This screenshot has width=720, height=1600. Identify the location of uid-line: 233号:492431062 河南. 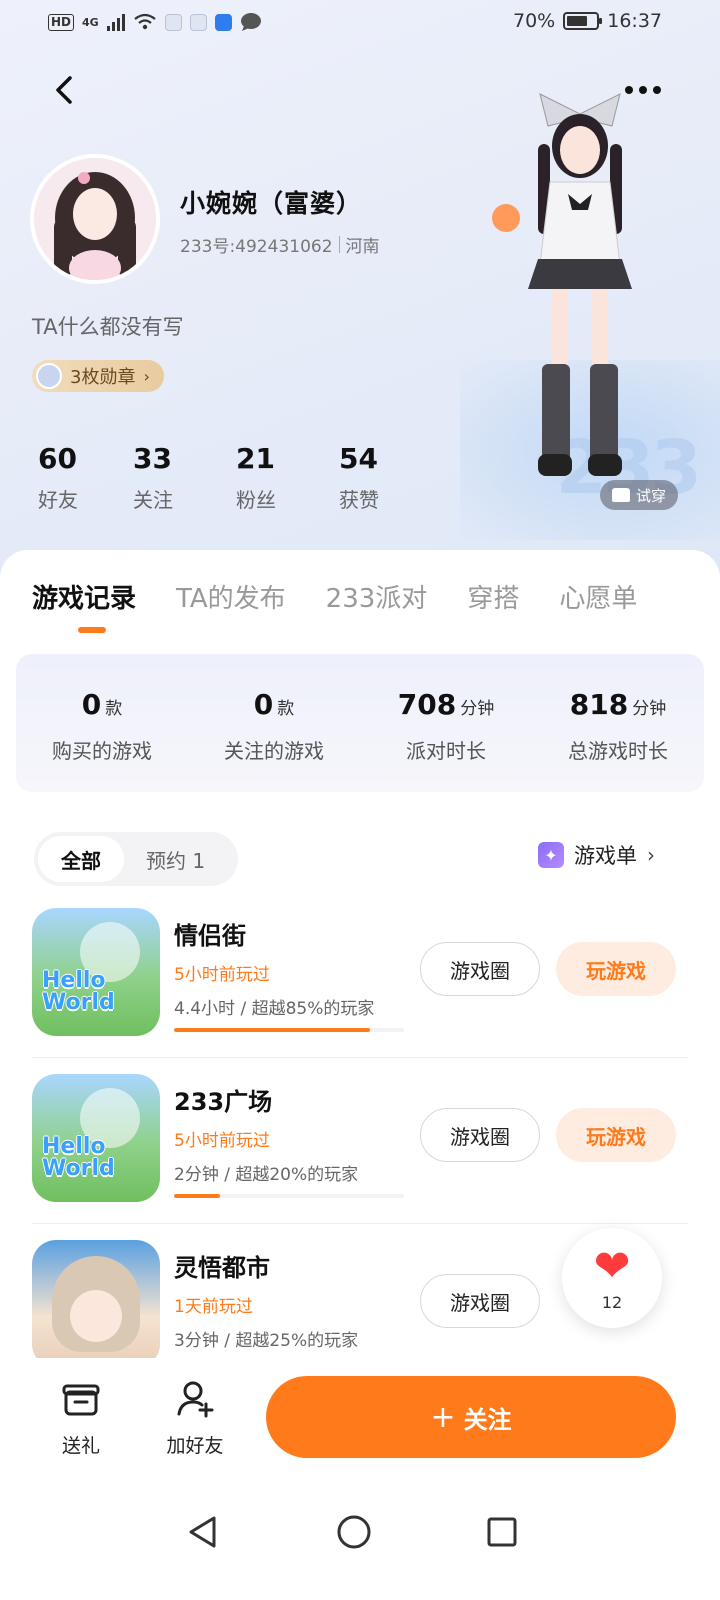
(280, 244).